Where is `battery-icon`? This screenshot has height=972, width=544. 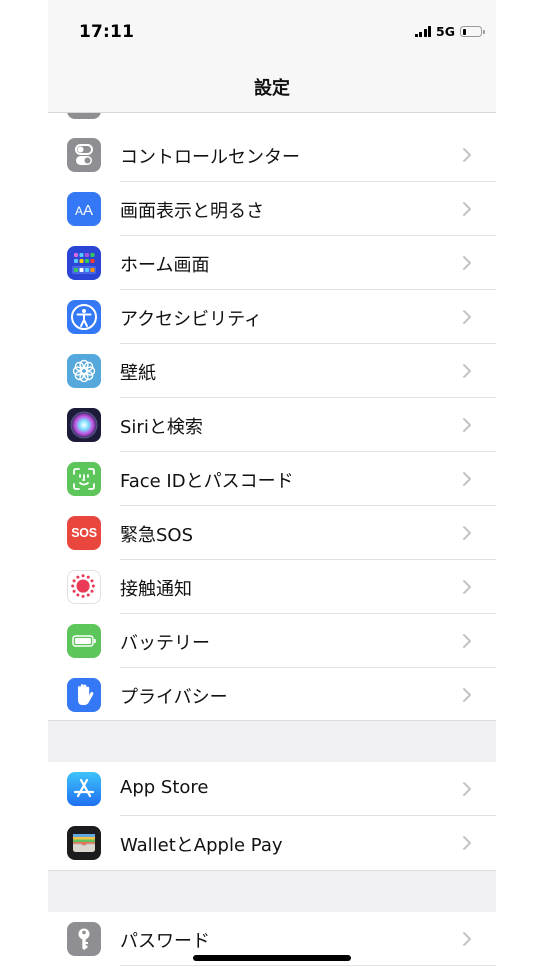
battery-icon is located at coordinates (84, 641).